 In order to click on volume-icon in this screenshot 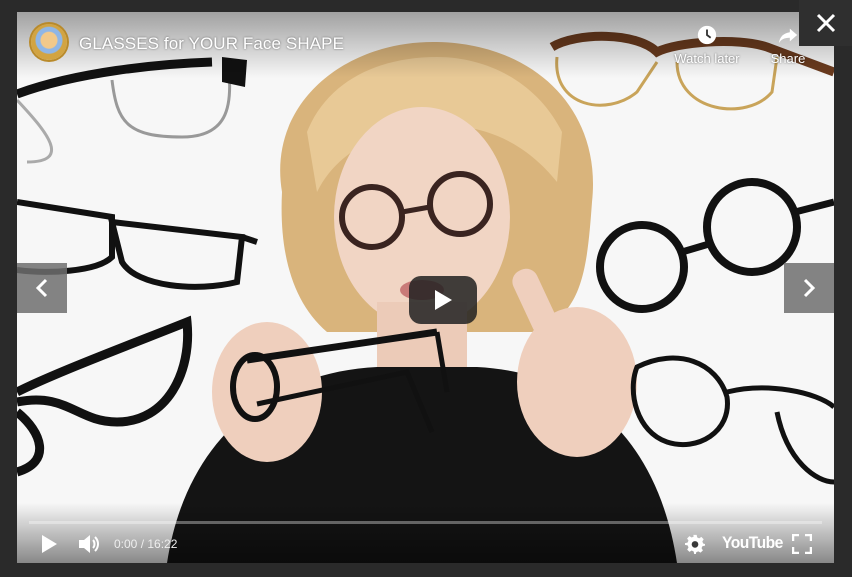, I will do `click(89, 544)`.